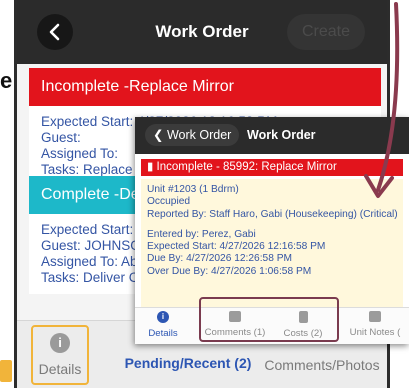 Image resolution: width=409 pixels, height=388 pixels. Describe the element at coordinates (246, 167) in the screenshot. I see `status-text: Incomplete - 85992: Replace Mirror` at that location.